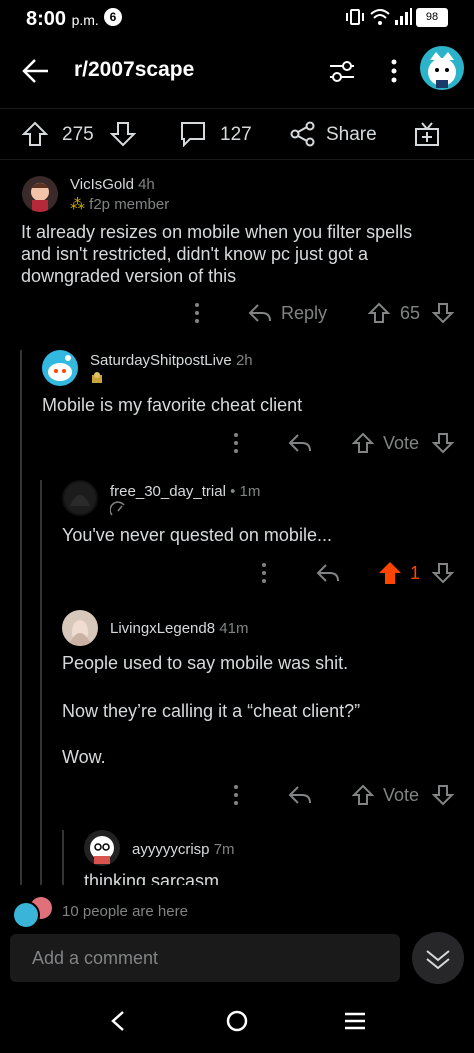 Image resolution: width=474 pixels, height=1053 pixels. I want to click on comment-body-p1: People used to say mobile was shit., so click(205, 663).